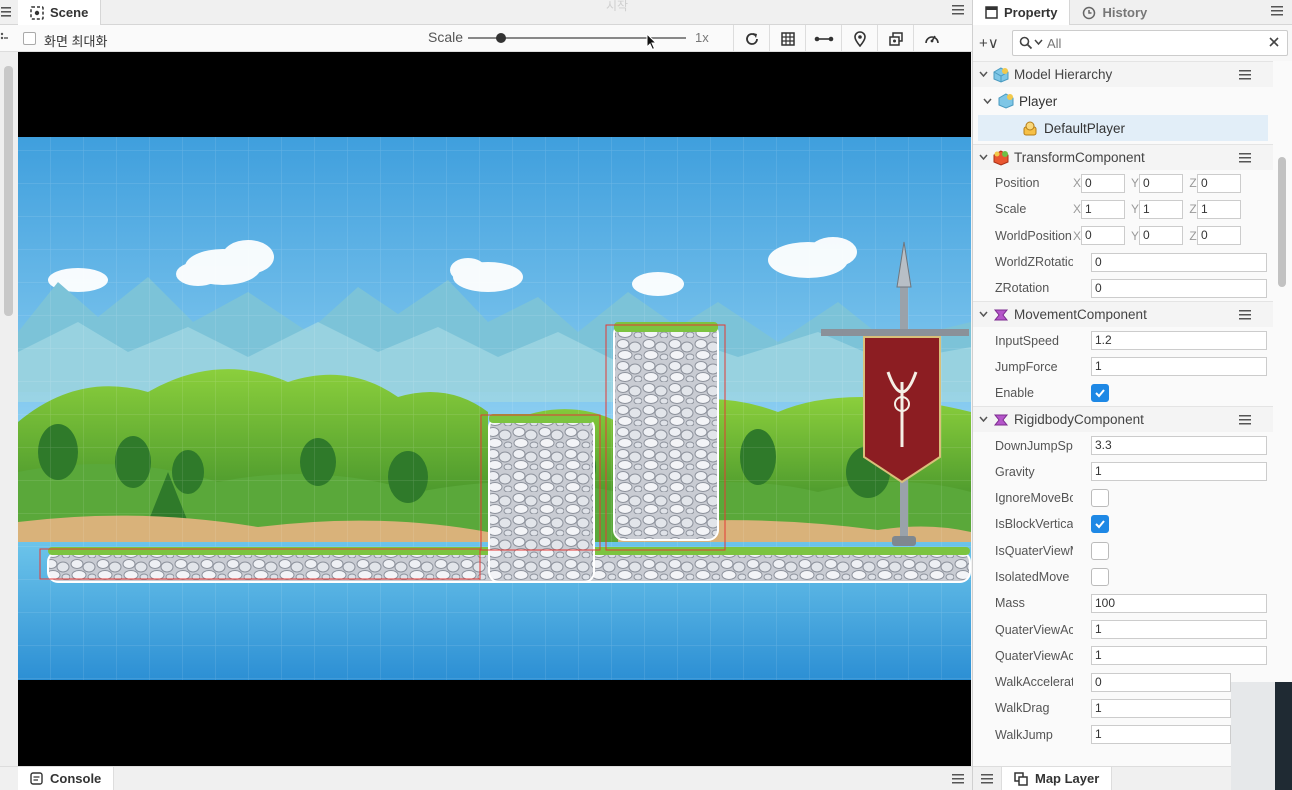 This screenshot has height=790, width=1292. I want to click on panel-scrollbar-thumb, so click(1282, 222).